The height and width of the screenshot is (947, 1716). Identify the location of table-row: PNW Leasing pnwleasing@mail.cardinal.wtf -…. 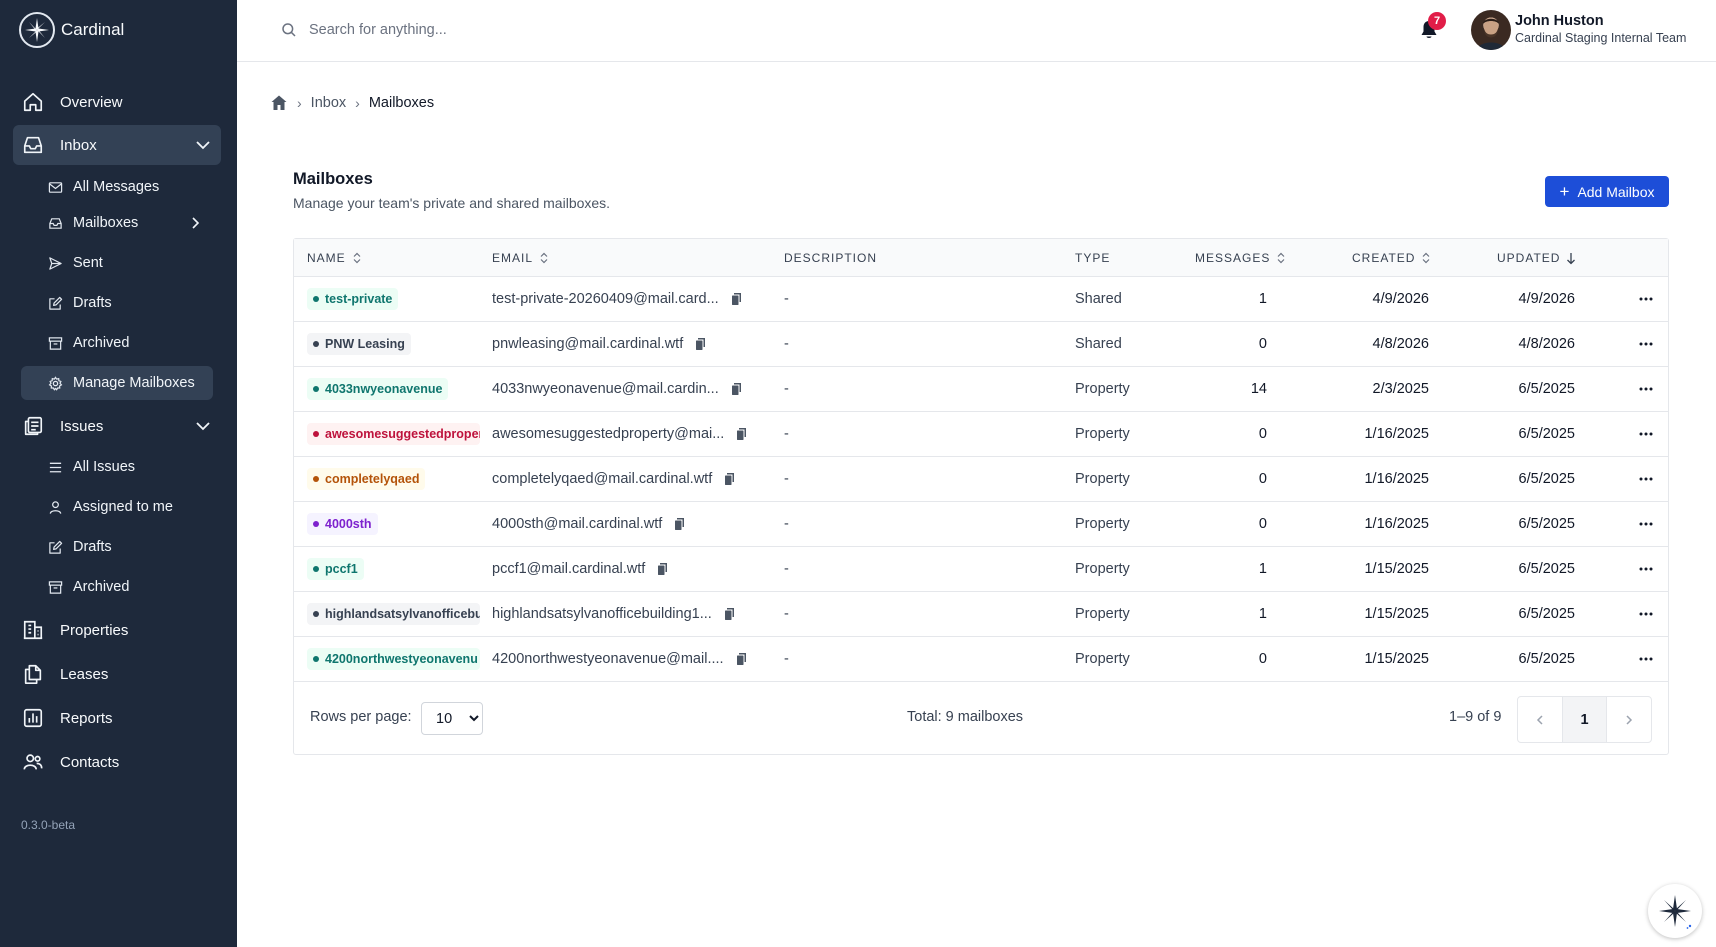
(981, 344).